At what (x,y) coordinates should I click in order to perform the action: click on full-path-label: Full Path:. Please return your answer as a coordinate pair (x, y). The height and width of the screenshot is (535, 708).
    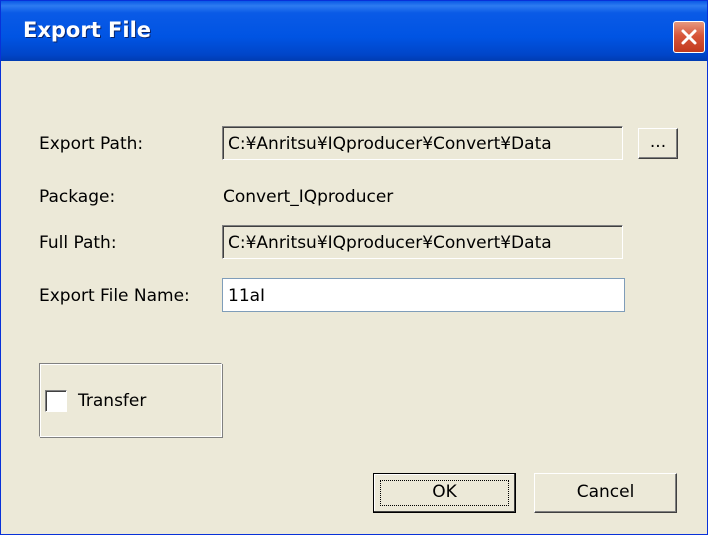
    Looking at the image, I should click on (78, 243).